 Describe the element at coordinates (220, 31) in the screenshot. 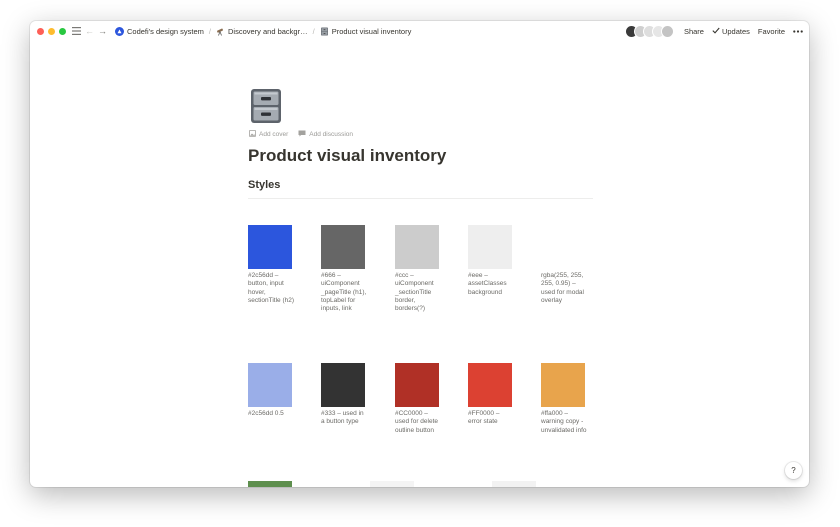

I see `telescope-icon` at that location.